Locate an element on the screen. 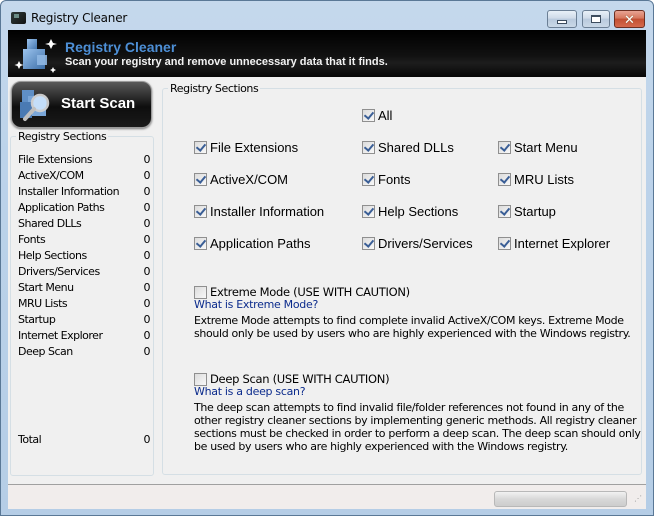  deep-scan-help-link: What is a deep scan? is located at coordinates (250, 391).